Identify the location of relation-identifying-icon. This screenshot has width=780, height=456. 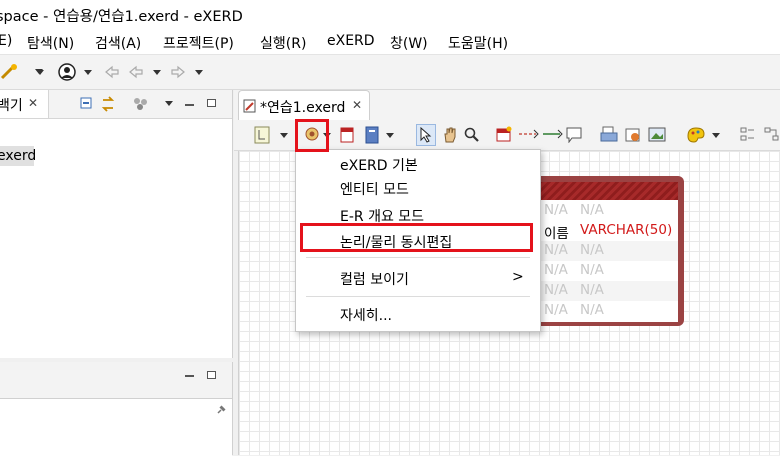
(553, 134).